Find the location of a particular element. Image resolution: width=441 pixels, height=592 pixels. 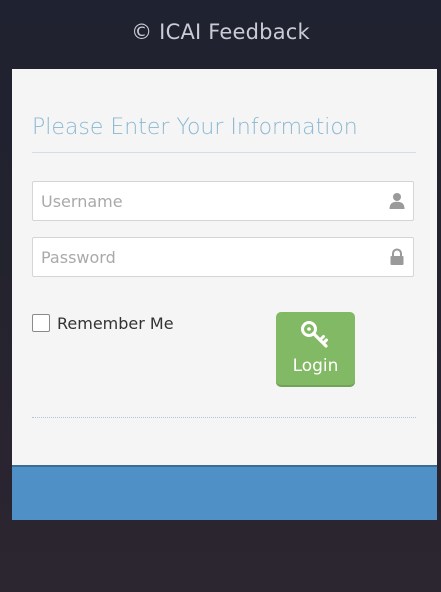

heading-divider is located at coordinates (224, 152).